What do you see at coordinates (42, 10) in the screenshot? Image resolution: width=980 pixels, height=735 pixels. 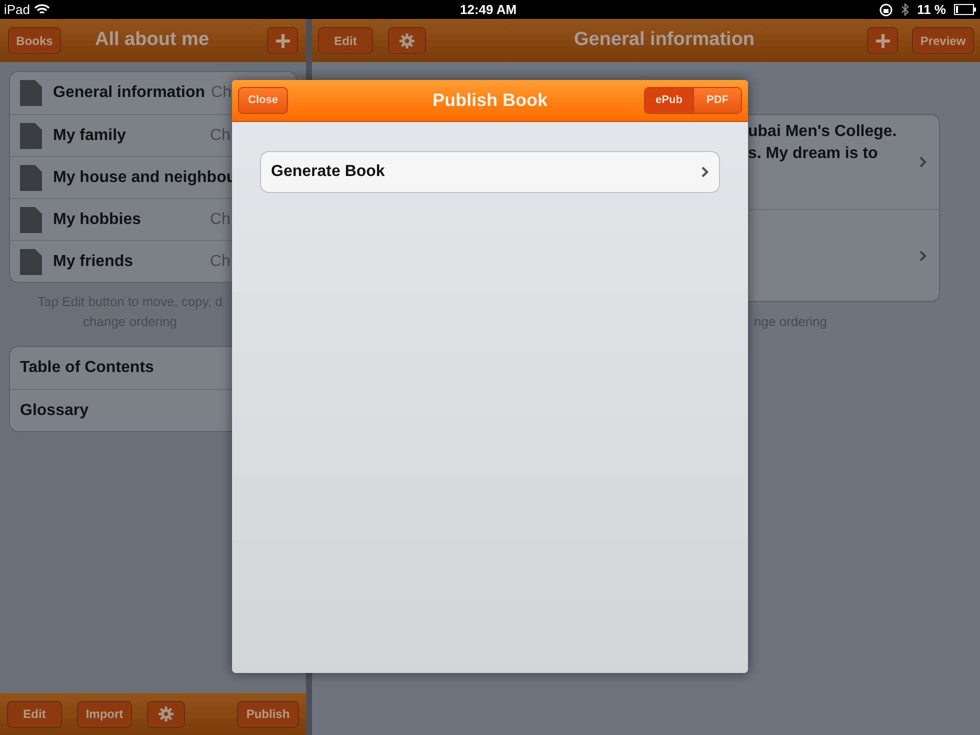 I see `wifi-icon` at bounding box center [42, 10].